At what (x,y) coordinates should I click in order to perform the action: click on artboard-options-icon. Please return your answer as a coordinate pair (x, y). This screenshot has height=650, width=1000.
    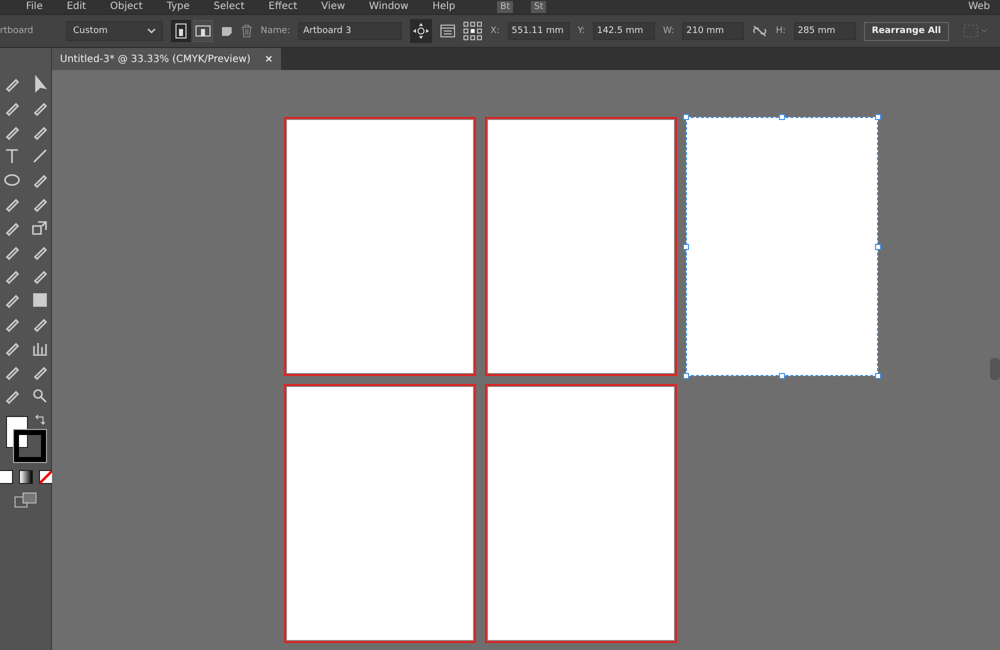
    Looking at the image, I should click on (448, 31).